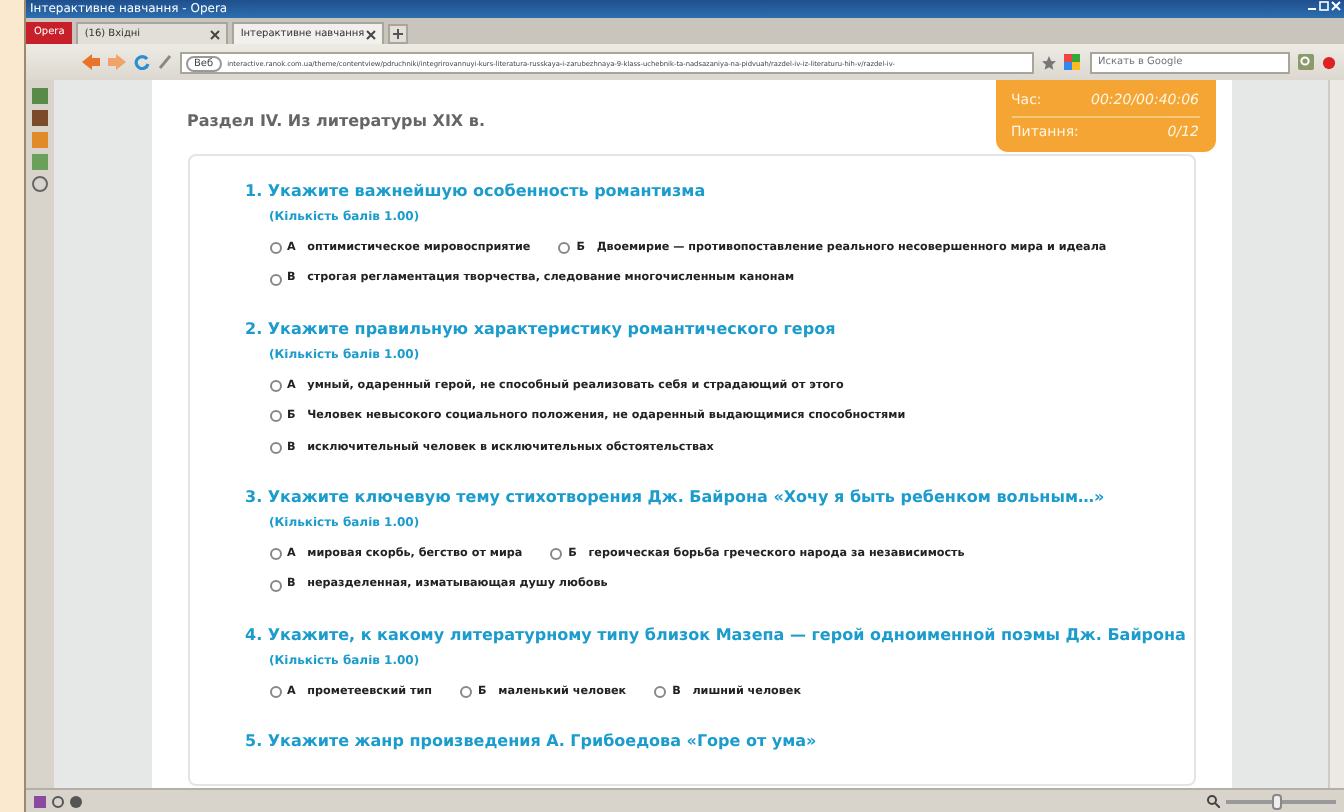 The height and width of the screenshot is (812, 1344). What do you see at coordinates (142, 62) in the screenshot?
I see `reload-icon` at bounding box center [142, 62].